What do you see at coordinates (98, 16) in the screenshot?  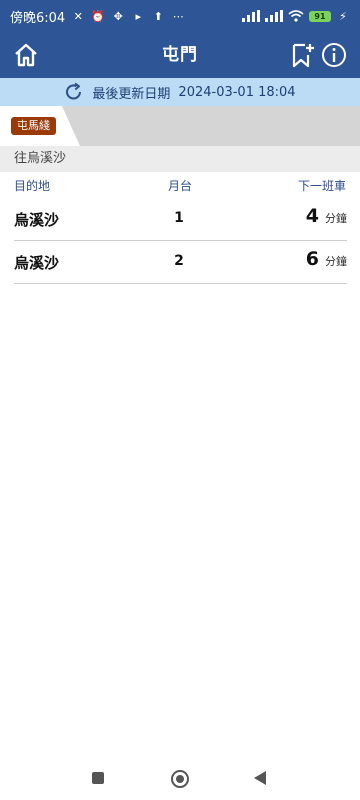 I see `alarm-icon: ⏰` at bounding box center [98, 16].